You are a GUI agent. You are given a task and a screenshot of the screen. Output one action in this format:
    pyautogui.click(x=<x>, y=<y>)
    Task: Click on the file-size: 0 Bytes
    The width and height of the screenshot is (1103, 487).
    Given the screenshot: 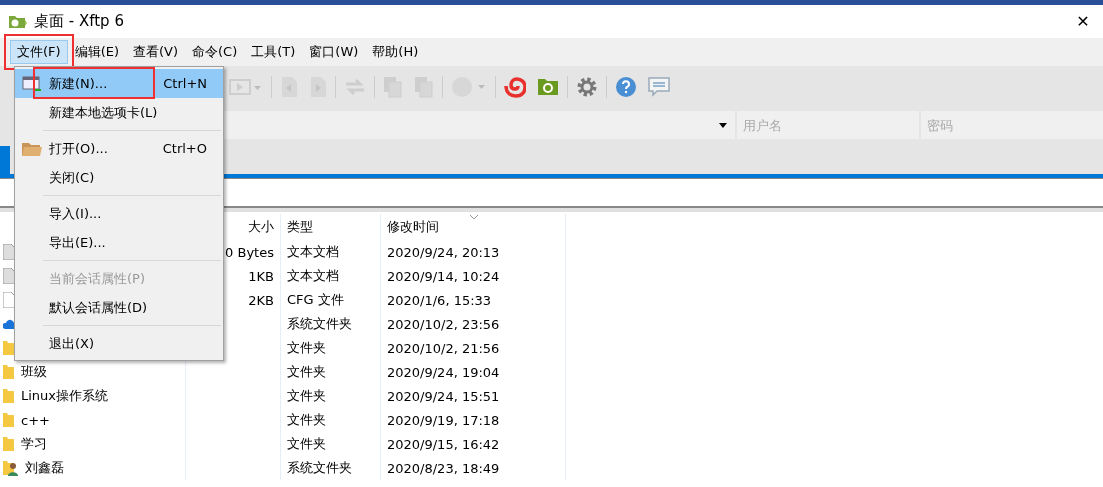 What is the action you would take?
    pyautogui.click(x=249, y=252)
    